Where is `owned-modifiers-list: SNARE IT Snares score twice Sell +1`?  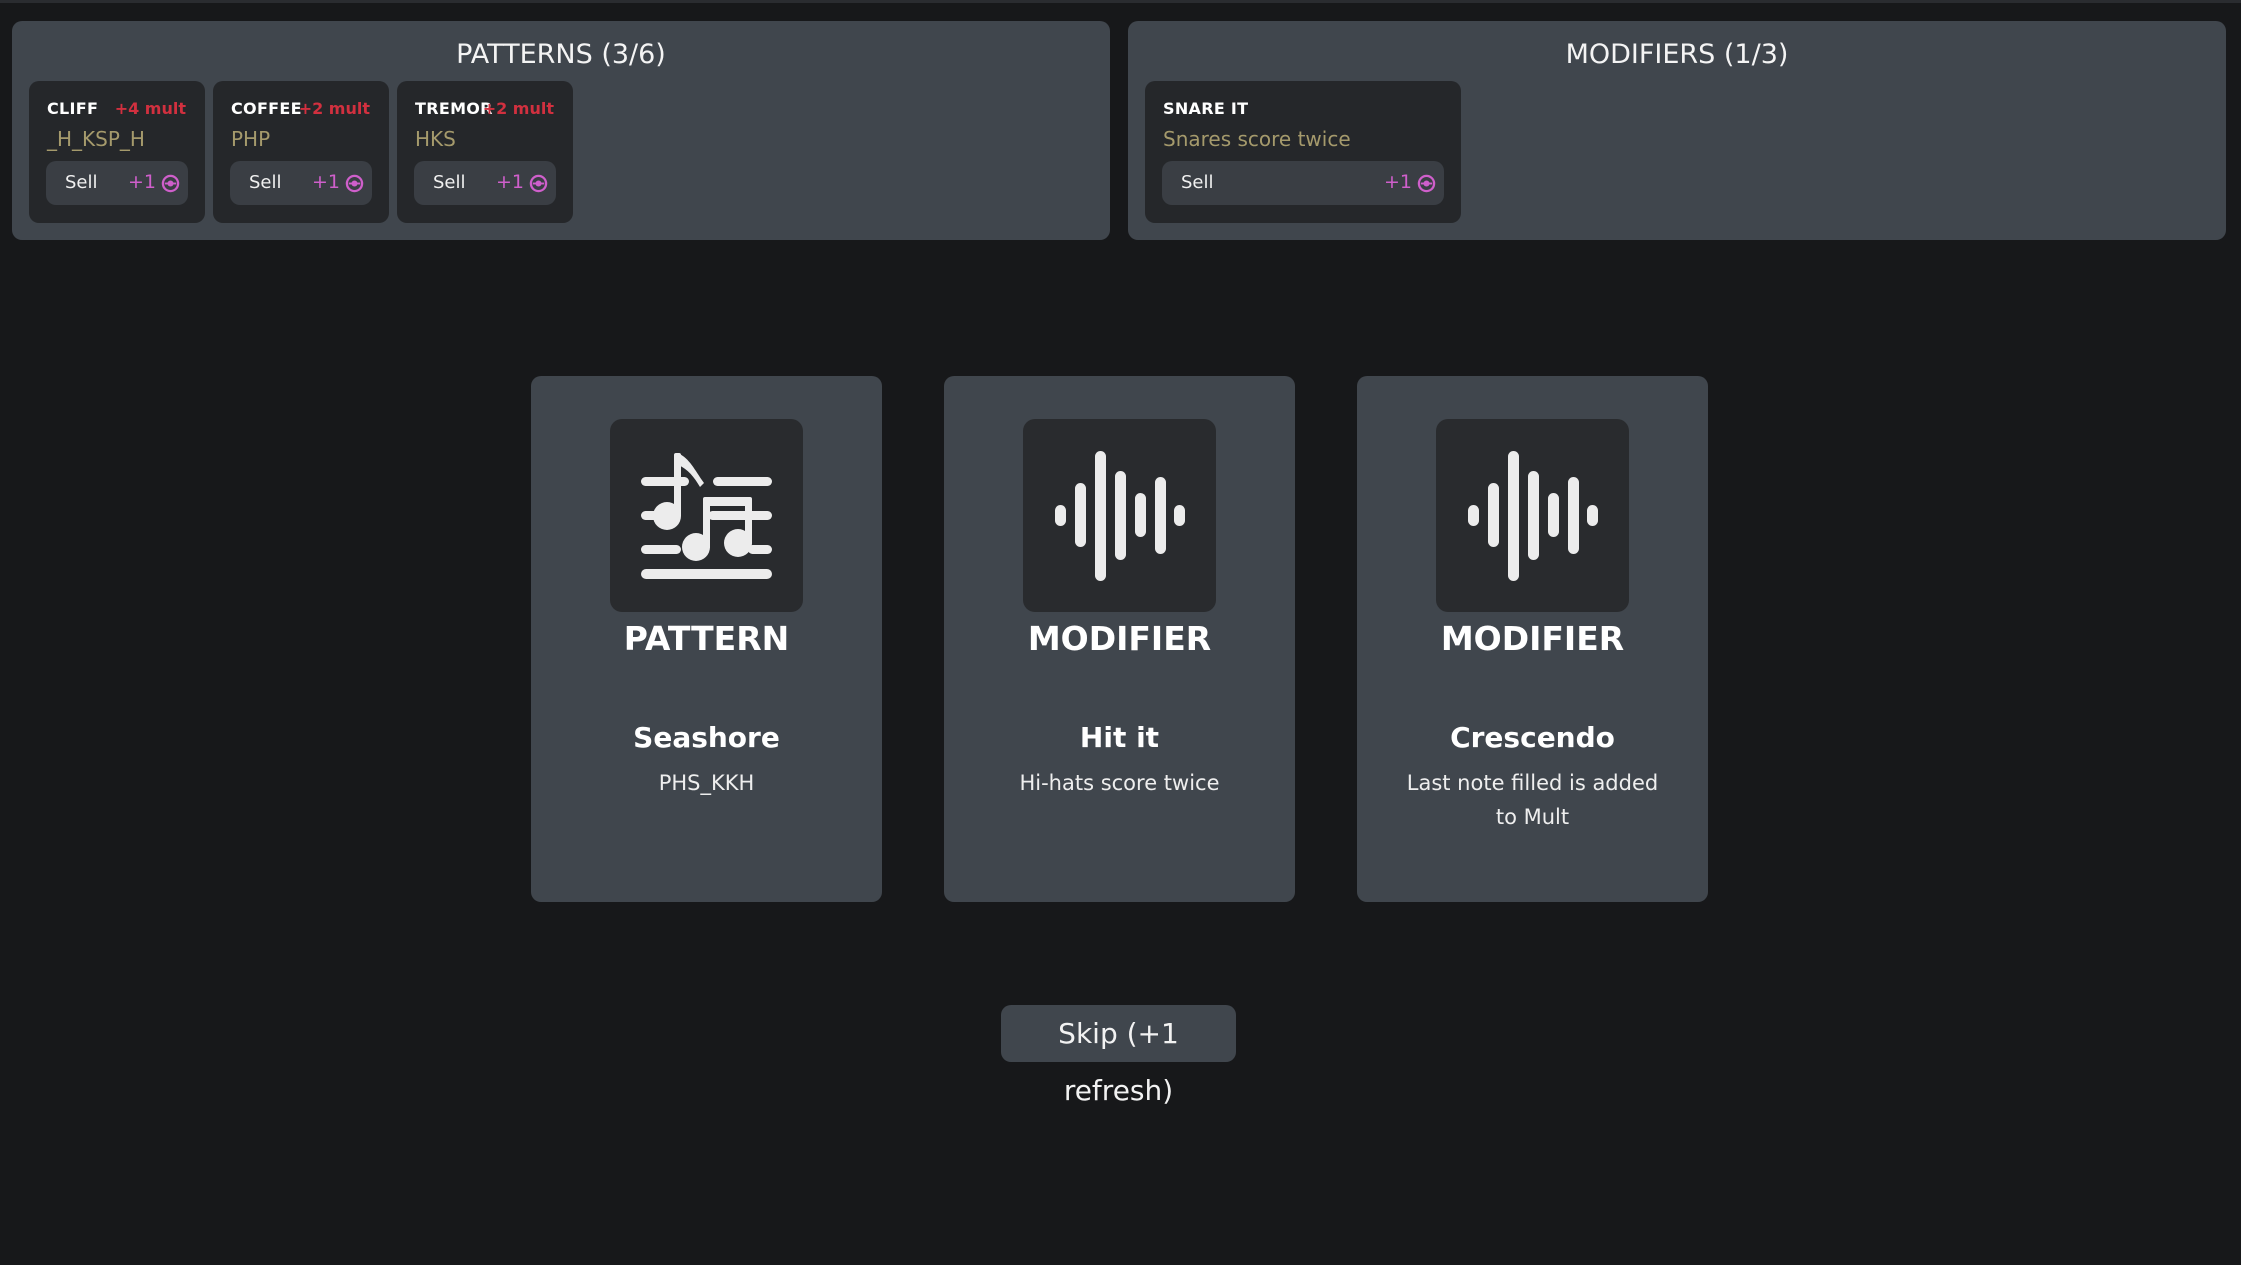
owned-modifiers-list: SNARE IT Snares score twice Sell +1 is located at coordinates (1303, 152).